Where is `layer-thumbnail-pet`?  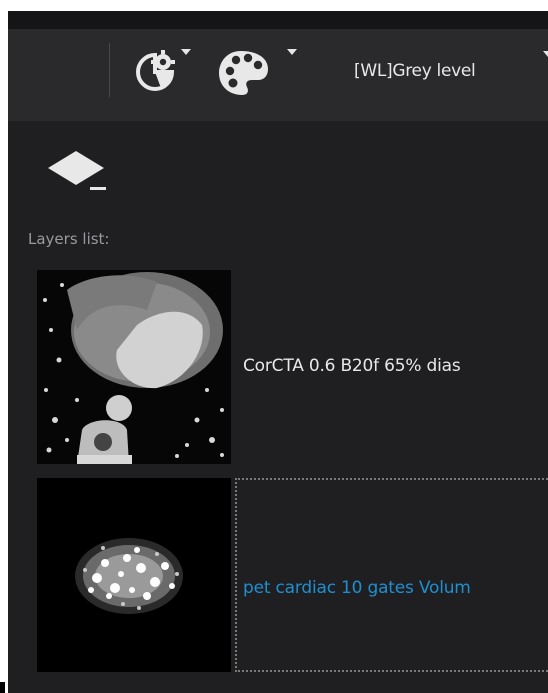
layer-thumbnail-pet is located at coordinates (134, 575).